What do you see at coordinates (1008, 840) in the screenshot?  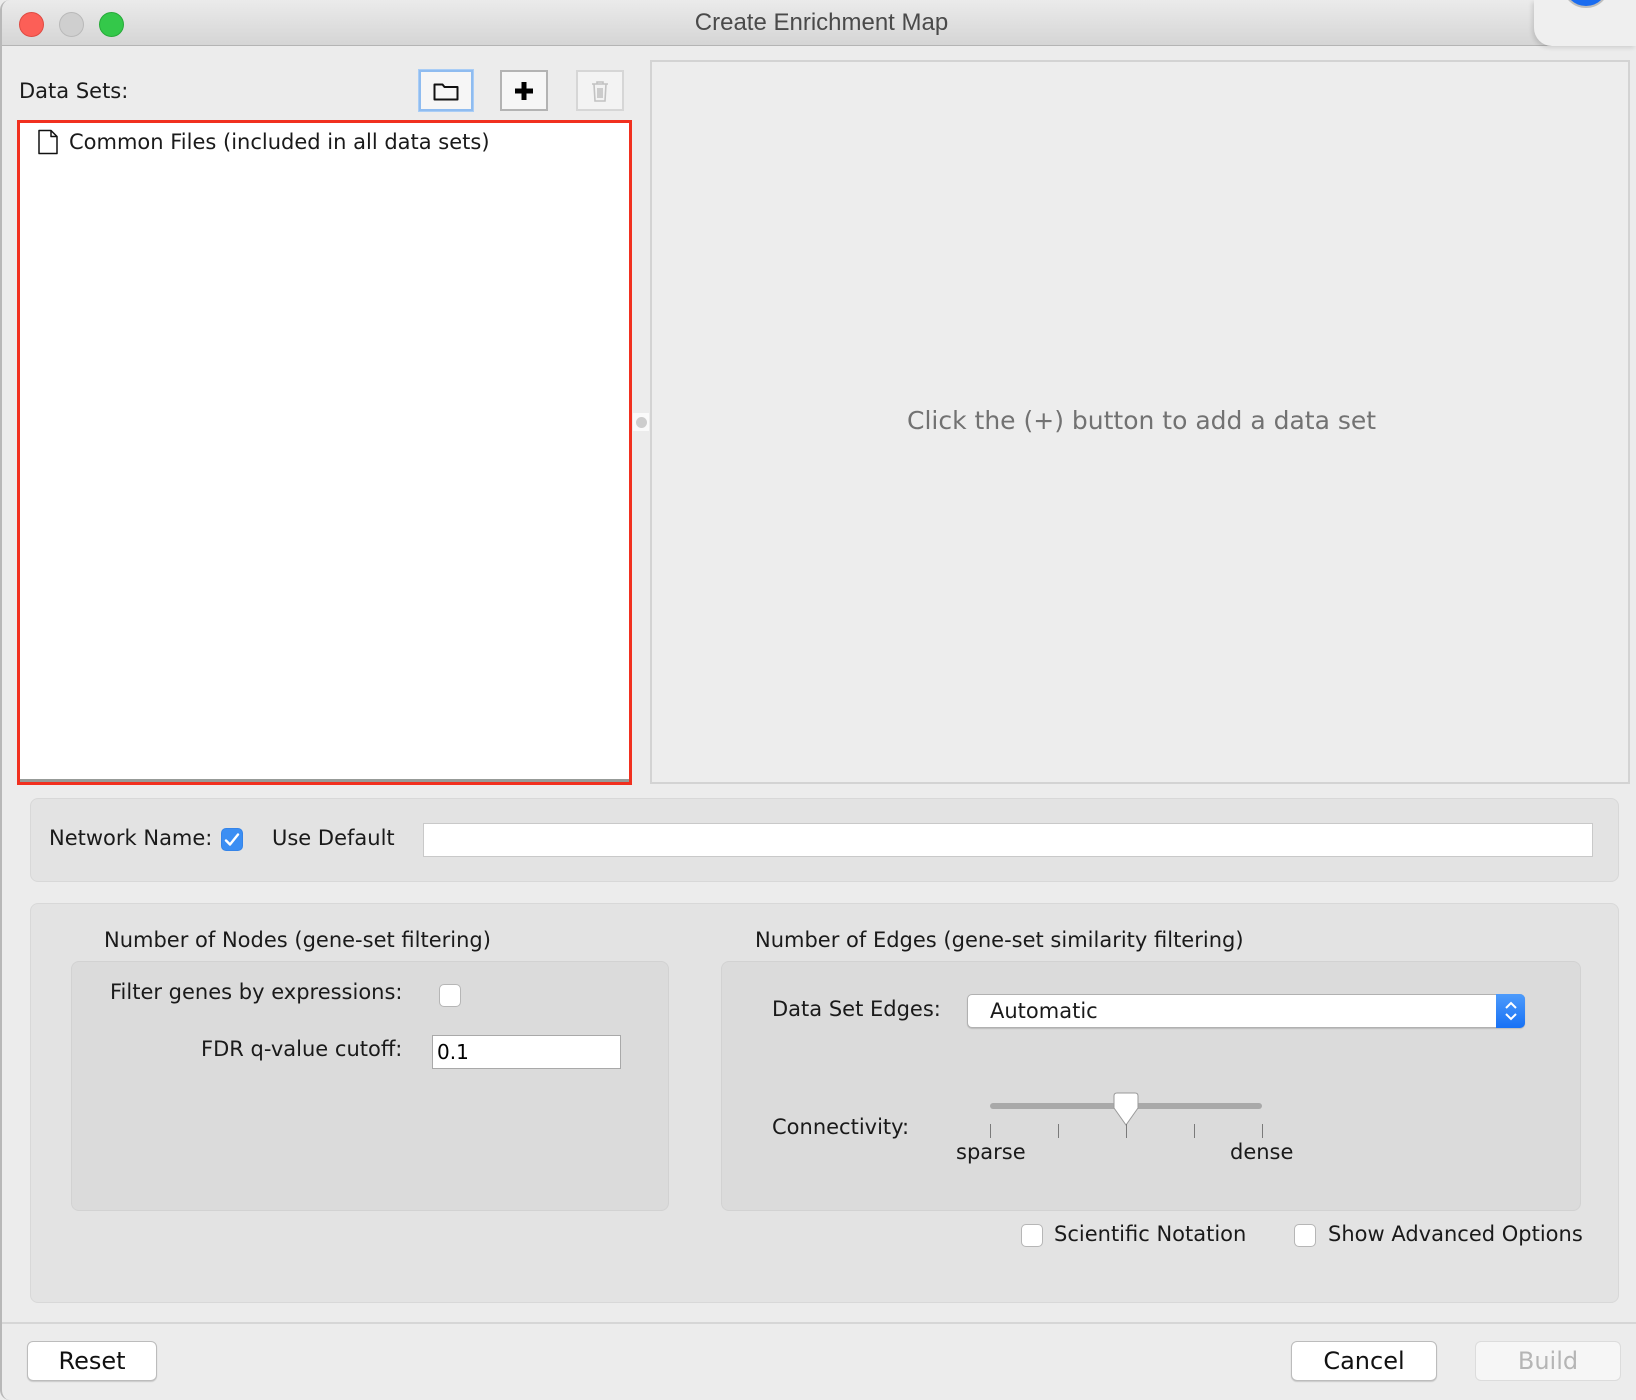 I see `network-name-input` at bounding box center [1008, 840].